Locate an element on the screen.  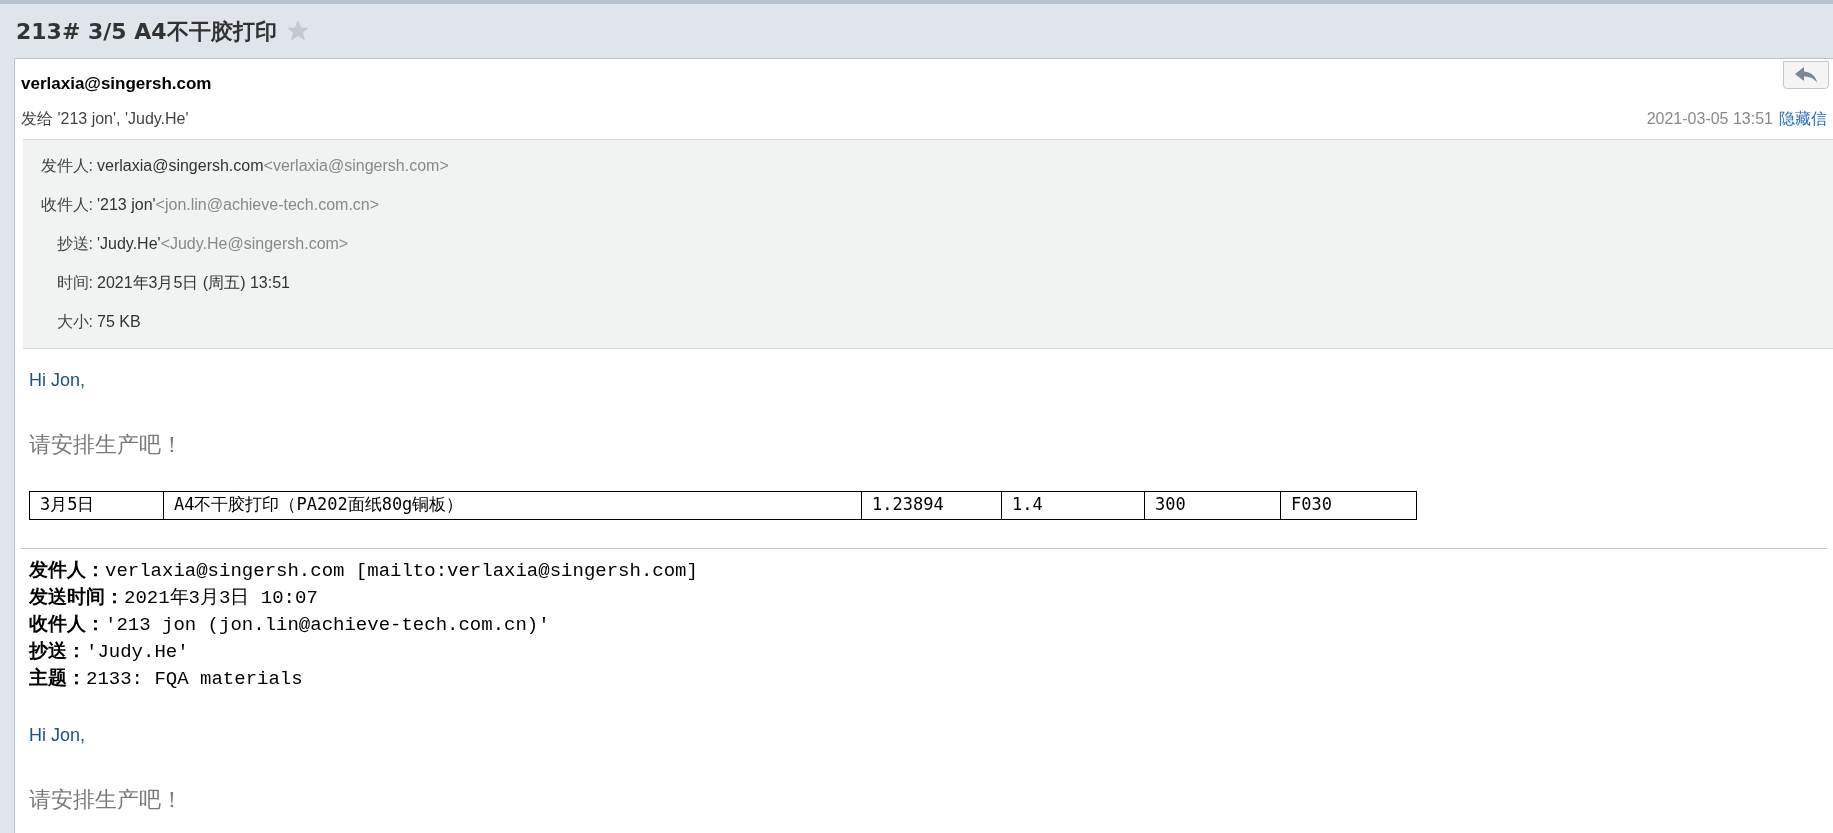
header-value: verlaxia@singersh.com [mailto:verlaxia@singersh.com] is located at coordinates (401, 571).